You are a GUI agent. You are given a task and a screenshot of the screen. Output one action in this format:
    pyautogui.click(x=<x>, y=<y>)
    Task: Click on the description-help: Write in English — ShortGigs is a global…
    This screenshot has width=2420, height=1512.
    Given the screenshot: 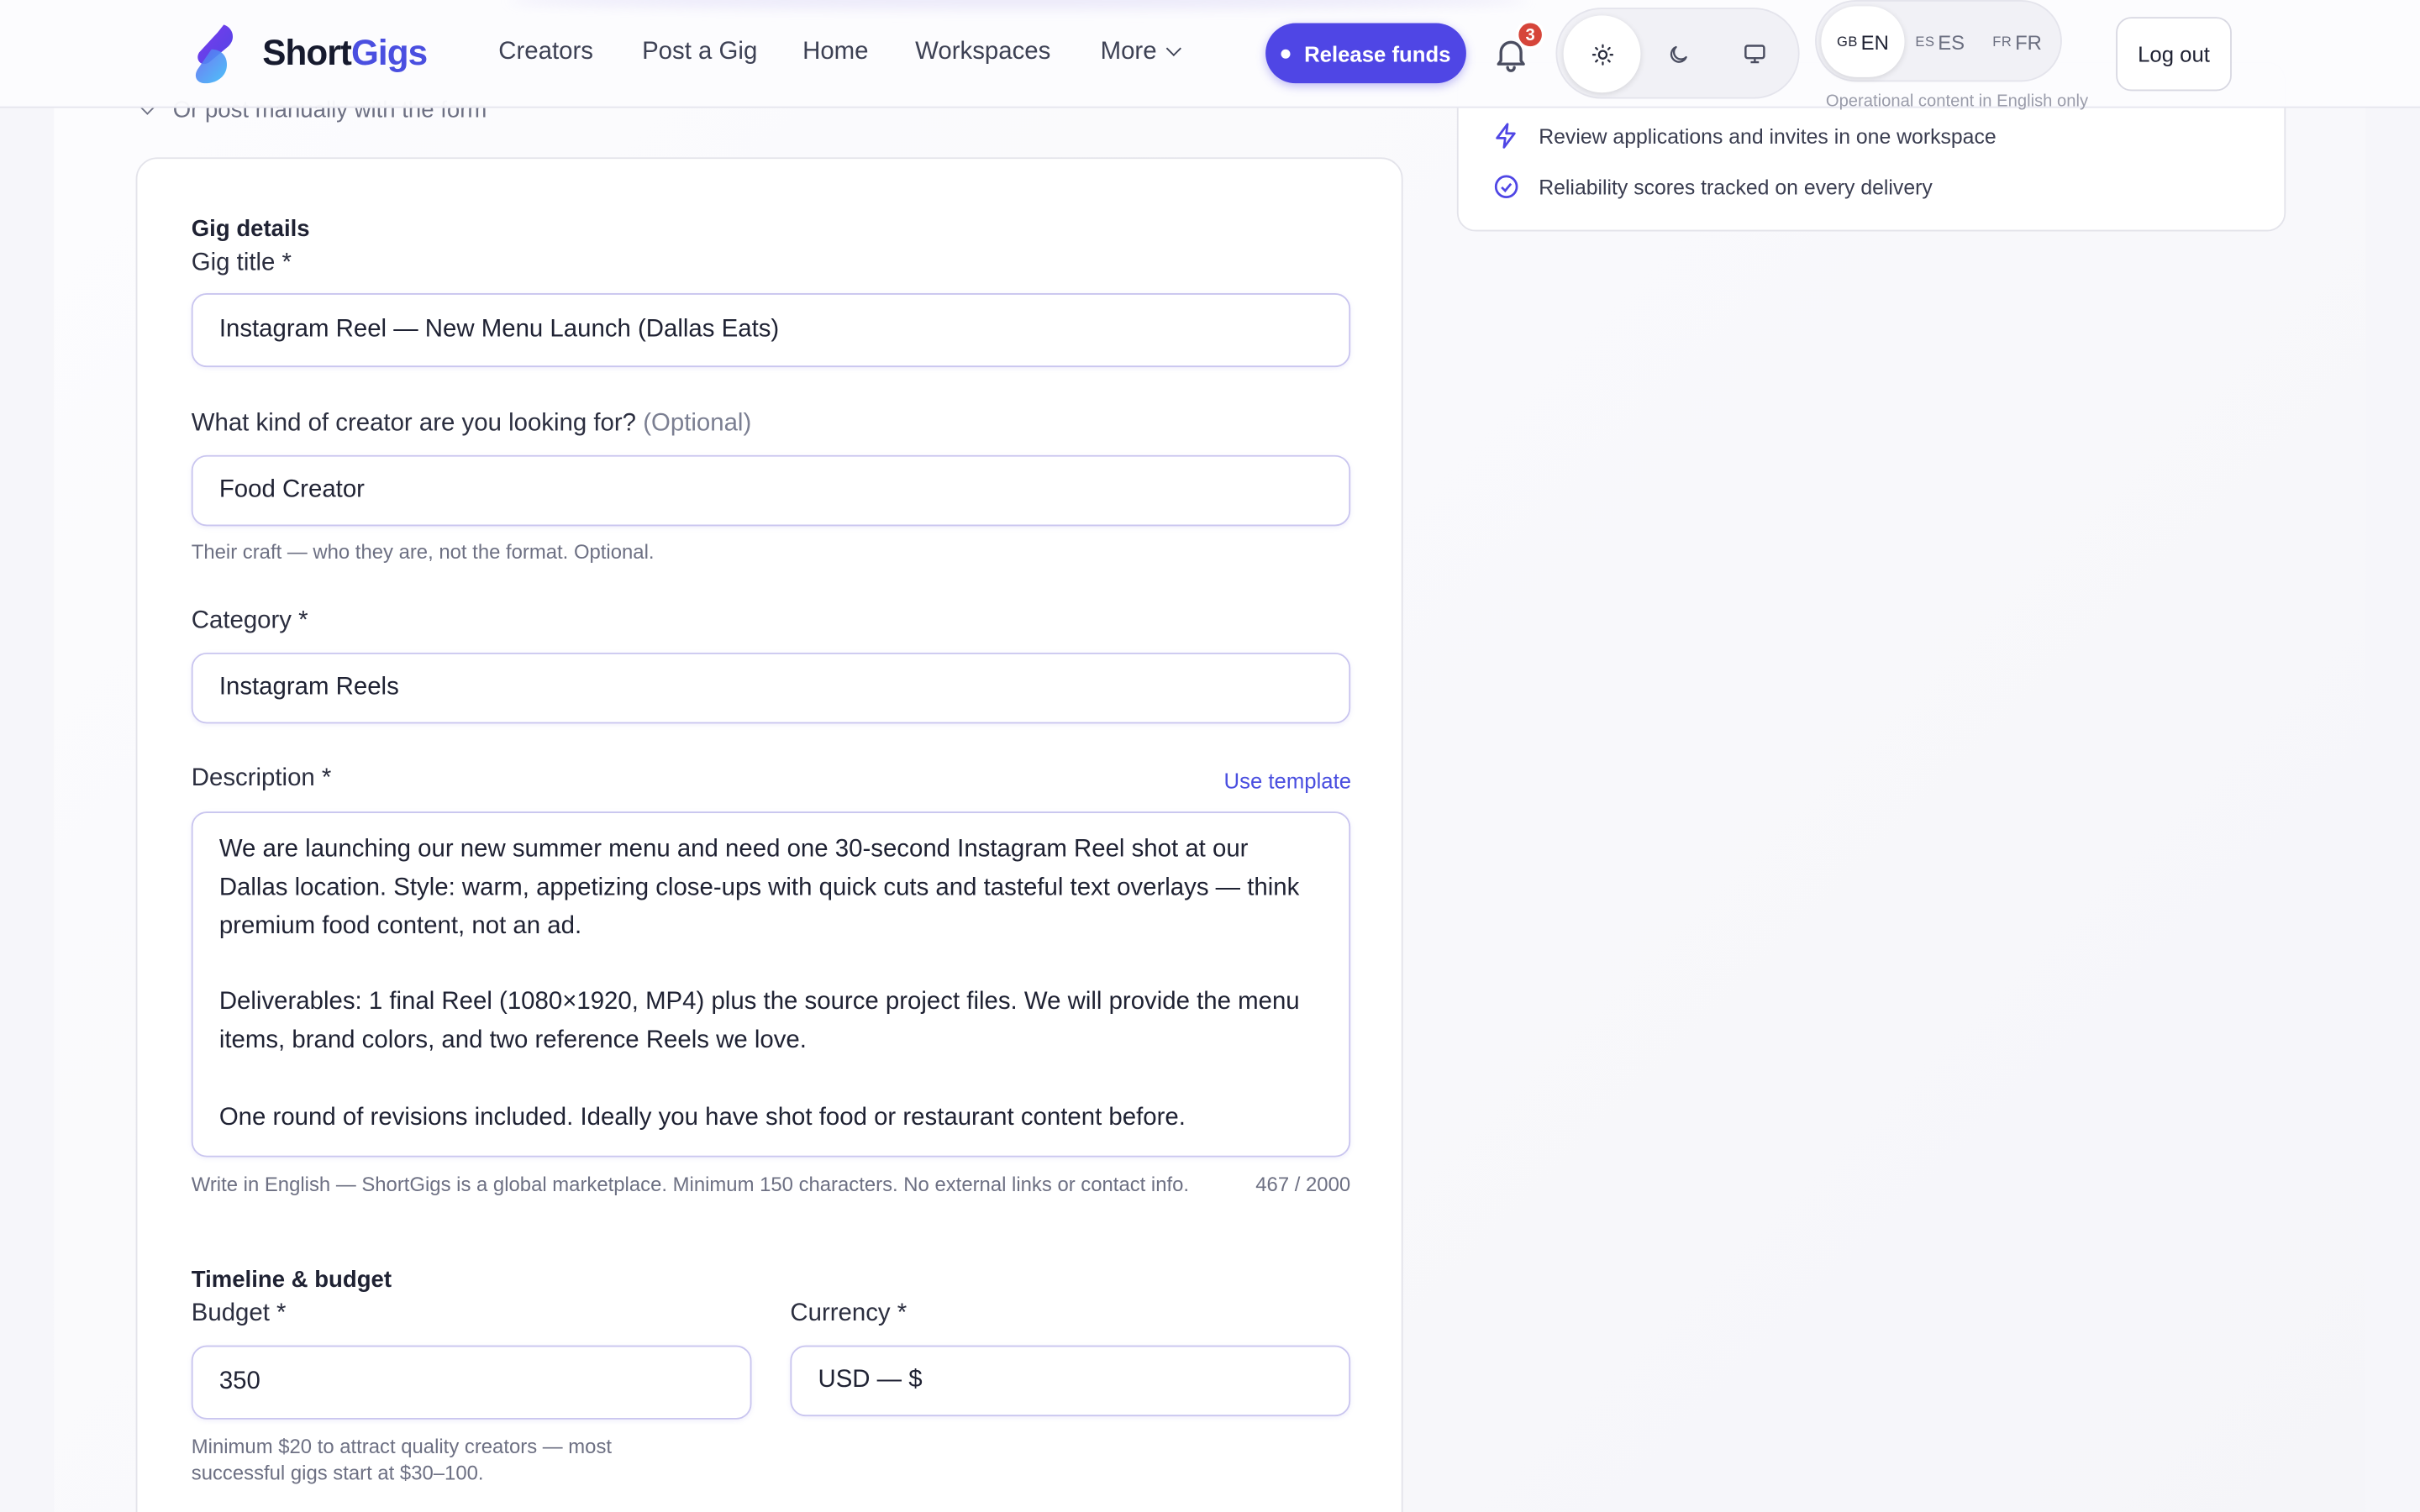 What is the action you would take?
    pyautogui.click(x=690, y=1184)
    